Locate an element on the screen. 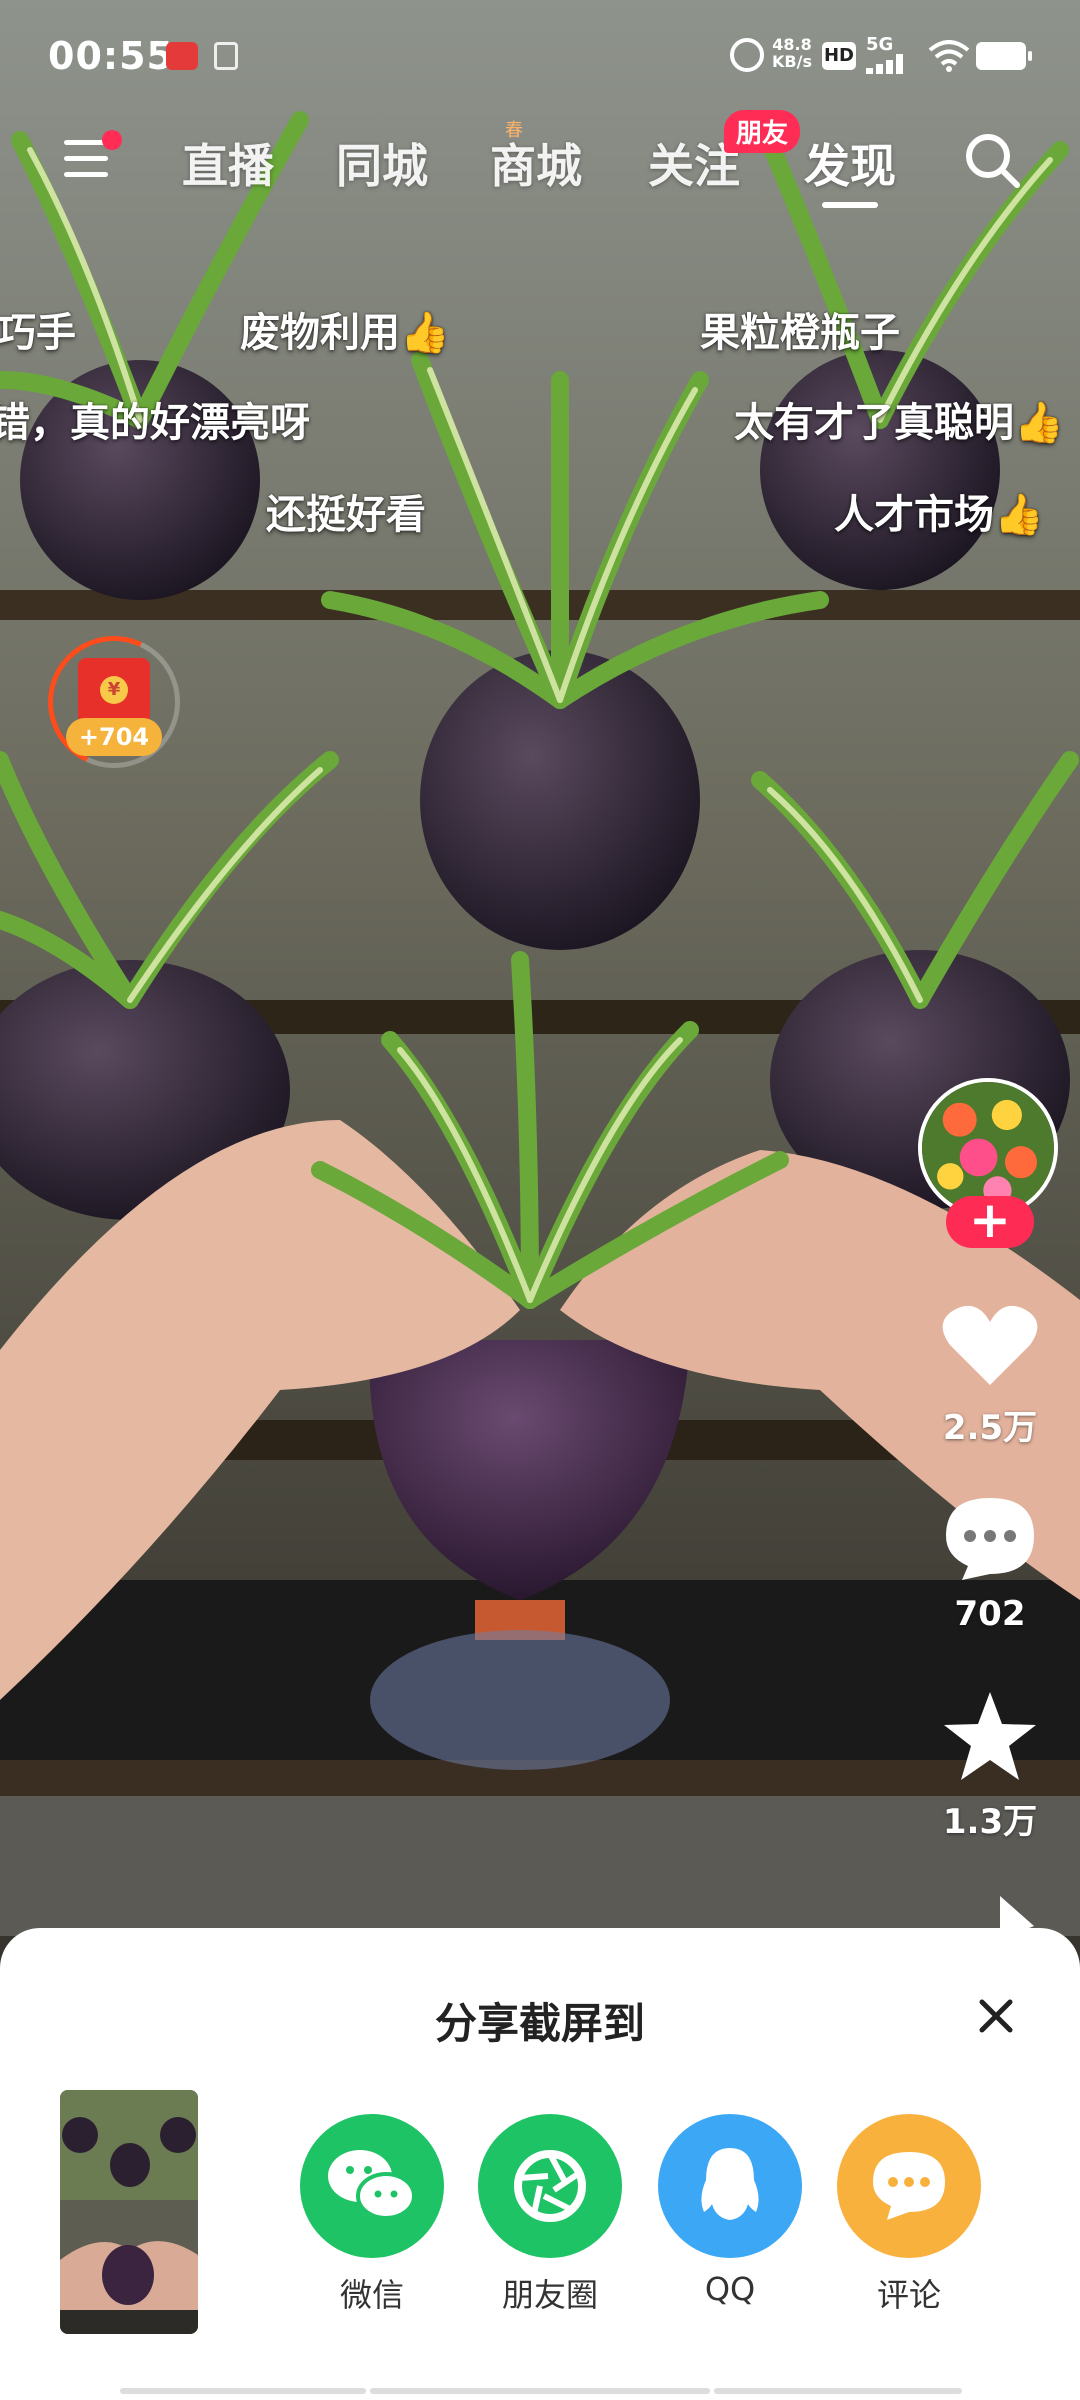 This screenshot has height=2400, width=1080. danmaku-comment: 废物利用👍 is located at coordinates (345, 333).